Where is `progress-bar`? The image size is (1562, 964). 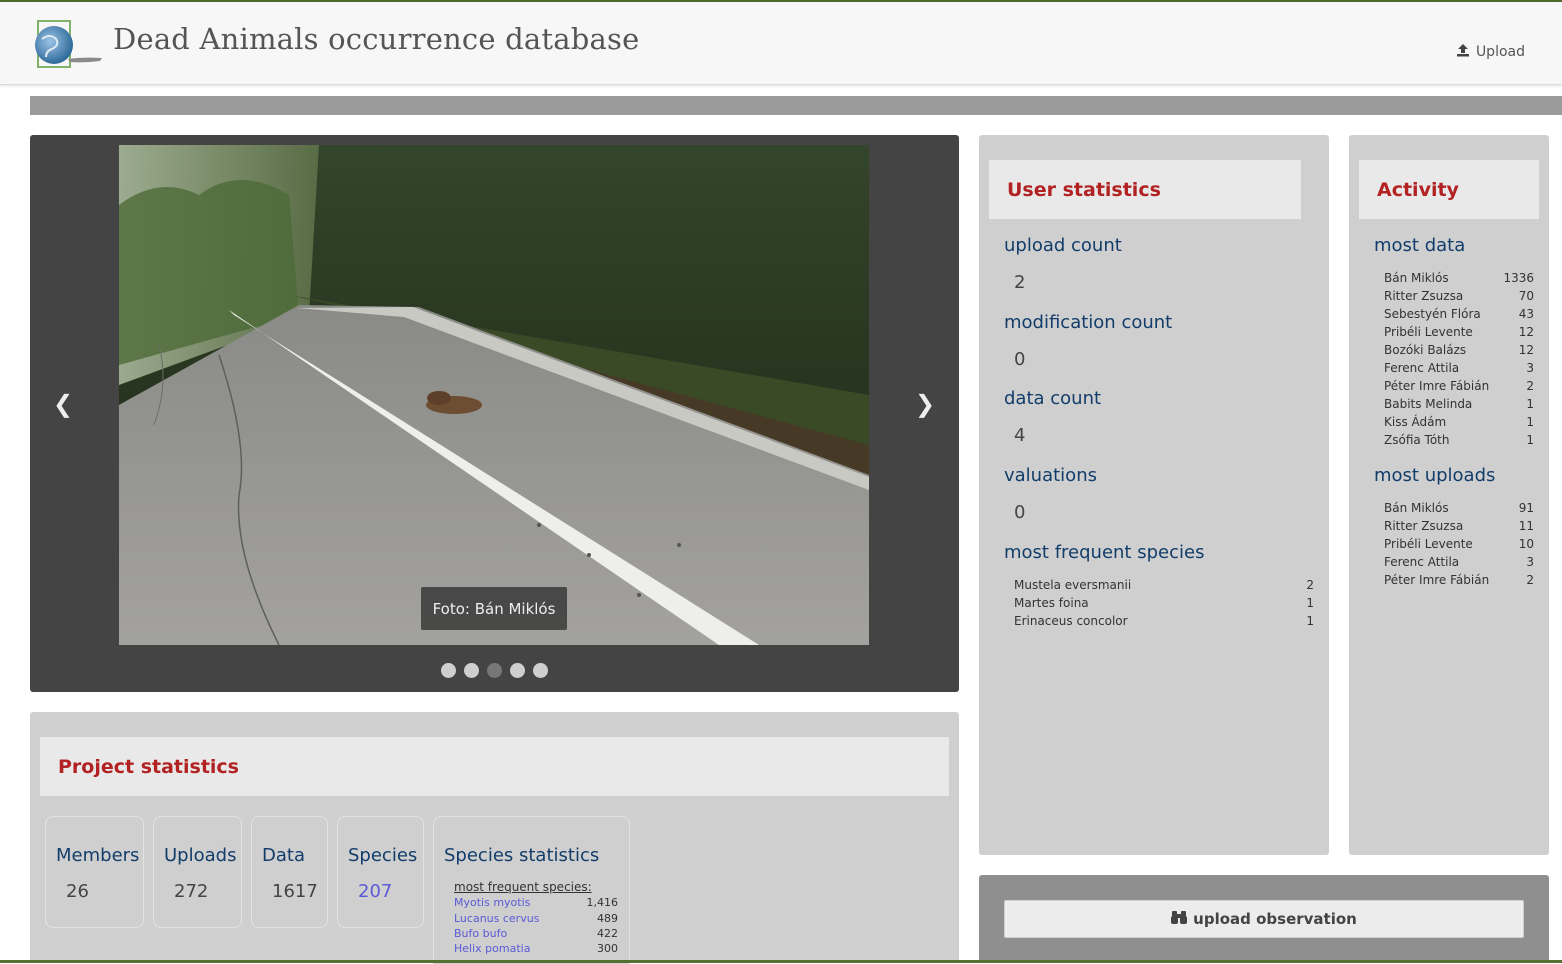
progress-bar is located at coordinates (796, 105).